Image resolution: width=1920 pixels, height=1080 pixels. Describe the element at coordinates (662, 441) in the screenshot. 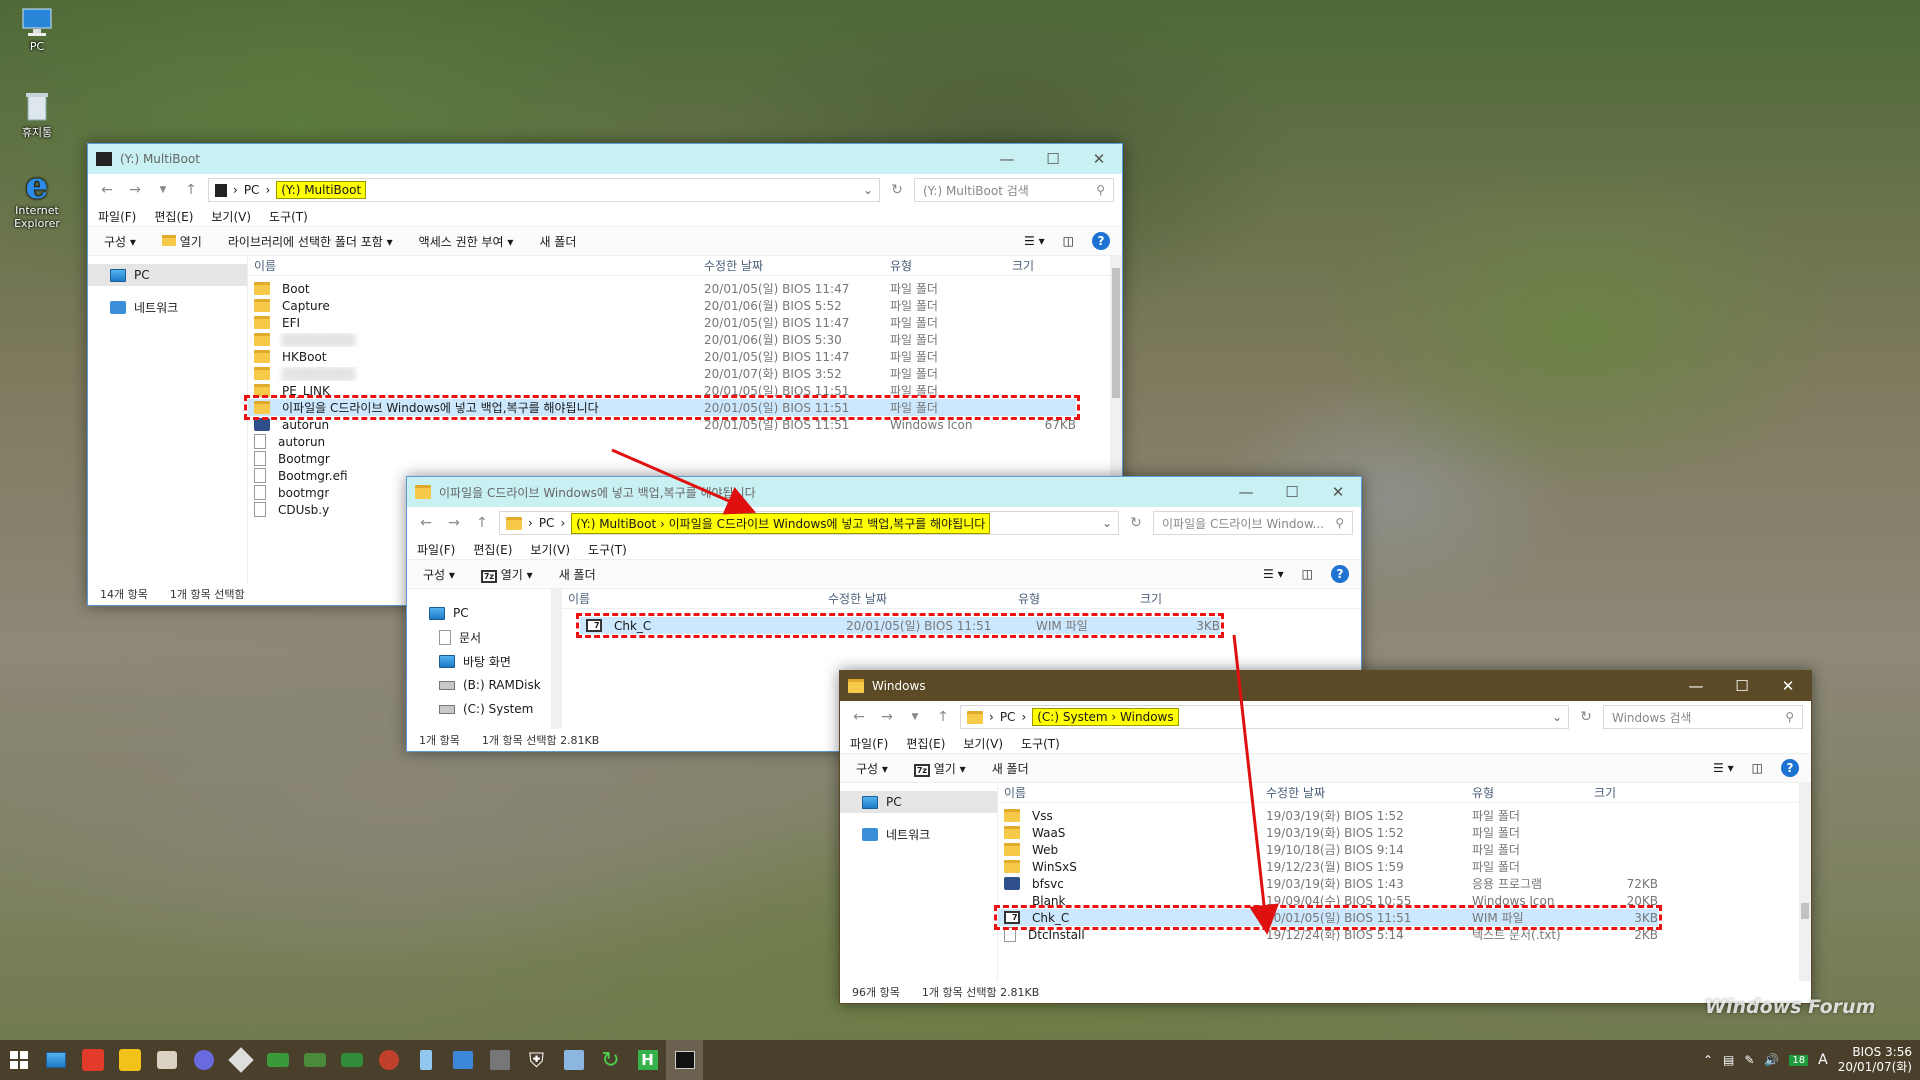

I see `file-row: autorun` at that location.